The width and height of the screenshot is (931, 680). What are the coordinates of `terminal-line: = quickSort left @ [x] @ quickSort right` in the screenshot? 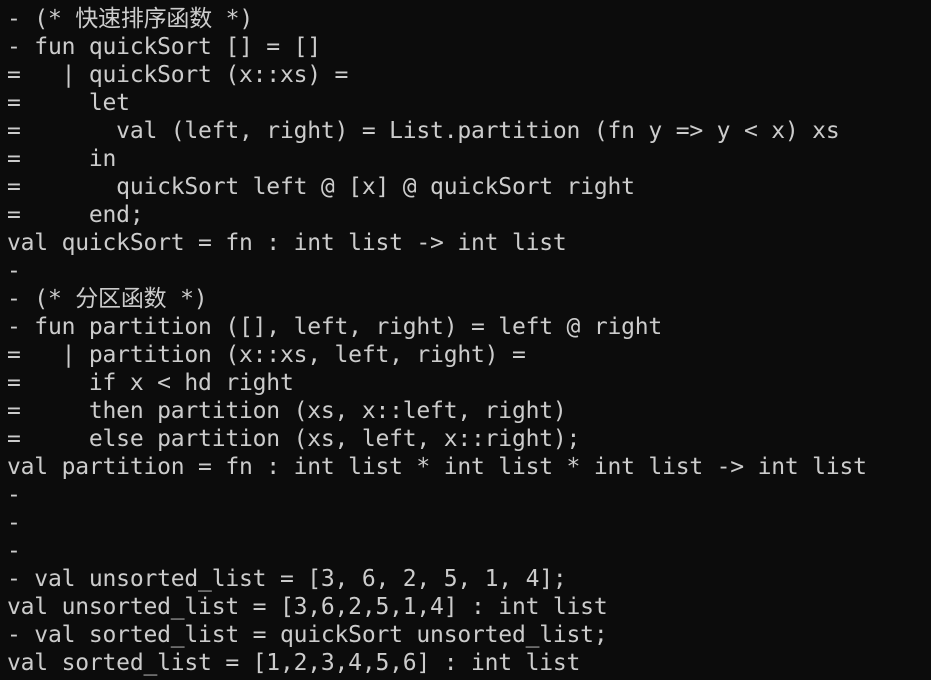 It's located at (321, 187).